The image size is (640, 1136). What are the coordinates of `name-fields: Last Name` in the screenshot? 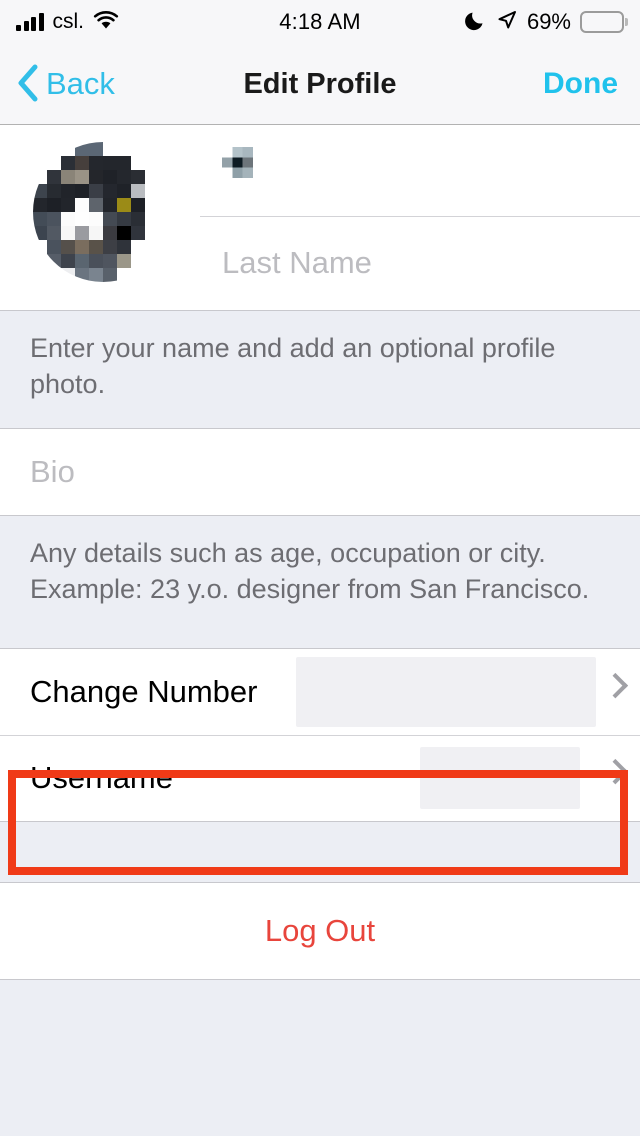 It's located at (420, 217).